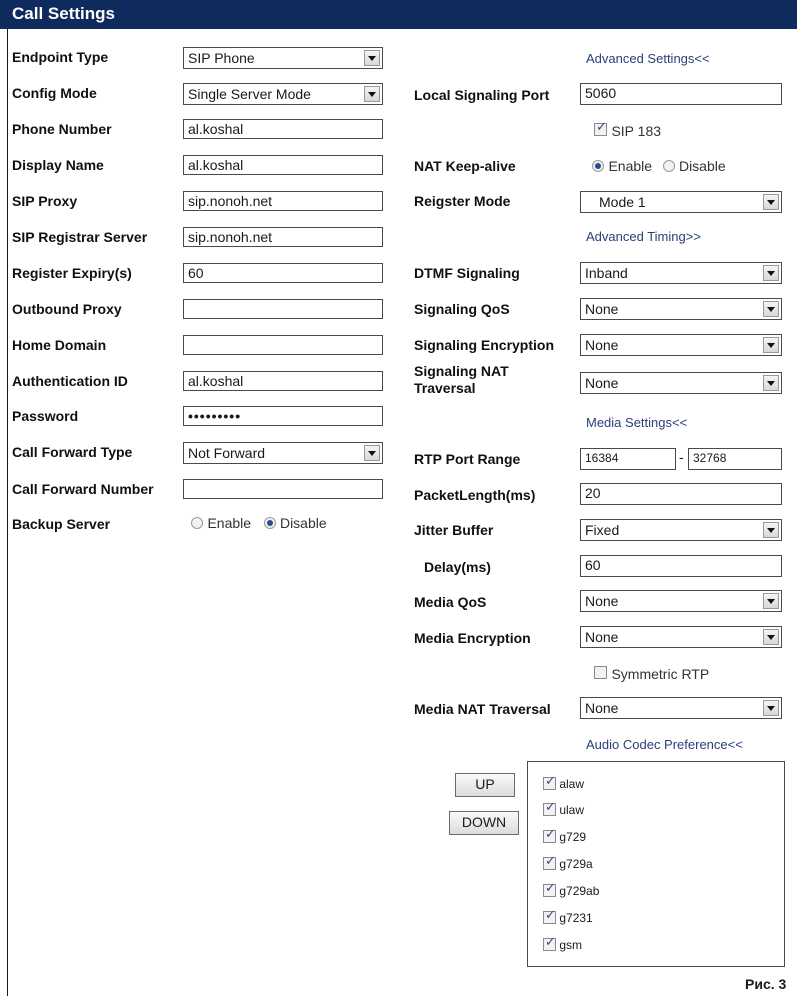 Image resolution: width=797 pixels, height=996 pixels. What do you see at coordinates (572, 810) in the screenshot?
I see `codec-label: ulaw` at bounding box center [572, 810].